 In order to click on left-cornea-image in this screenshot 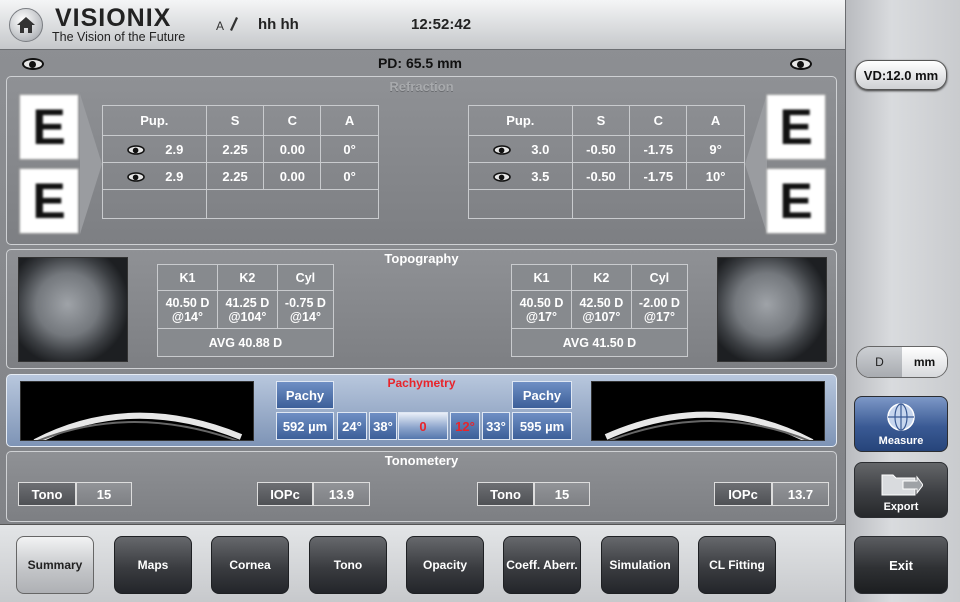, I will do `click(73, 309)`.